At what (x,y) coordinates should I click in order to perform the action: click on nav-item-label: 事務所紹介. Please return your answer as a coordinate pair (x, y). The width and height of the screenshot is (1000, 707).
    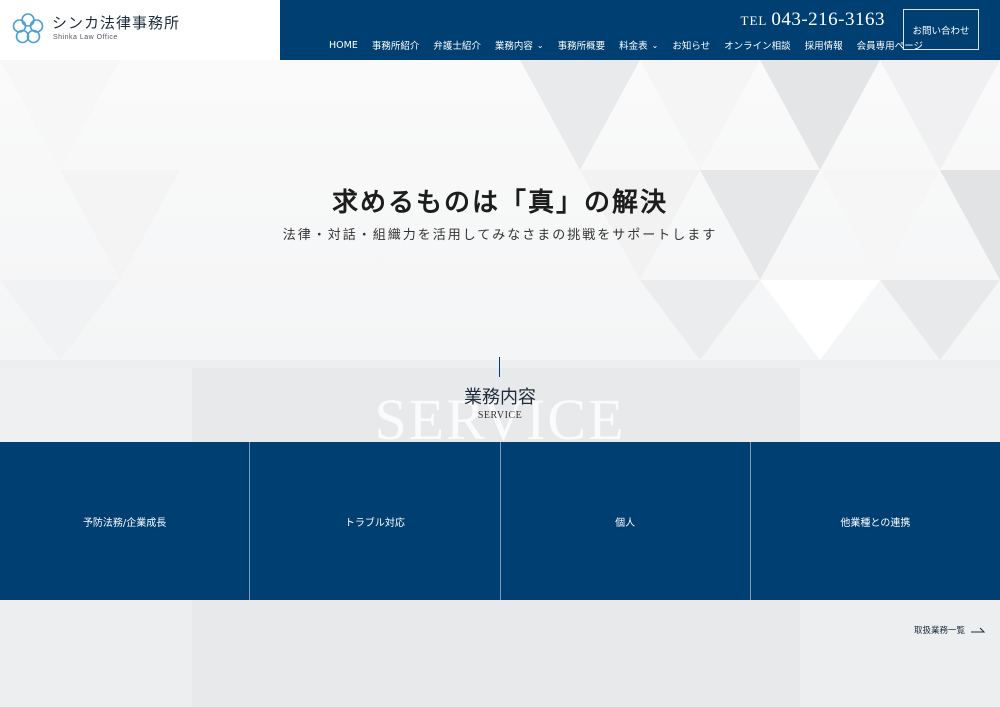
    Looking at the image, I should click on (395, 46).